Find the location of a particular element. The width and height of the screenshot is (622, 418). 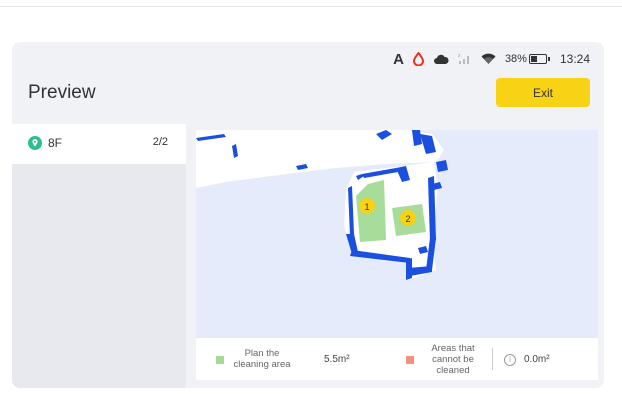

room-2-label: 2 is located at coordinates (407, 219).